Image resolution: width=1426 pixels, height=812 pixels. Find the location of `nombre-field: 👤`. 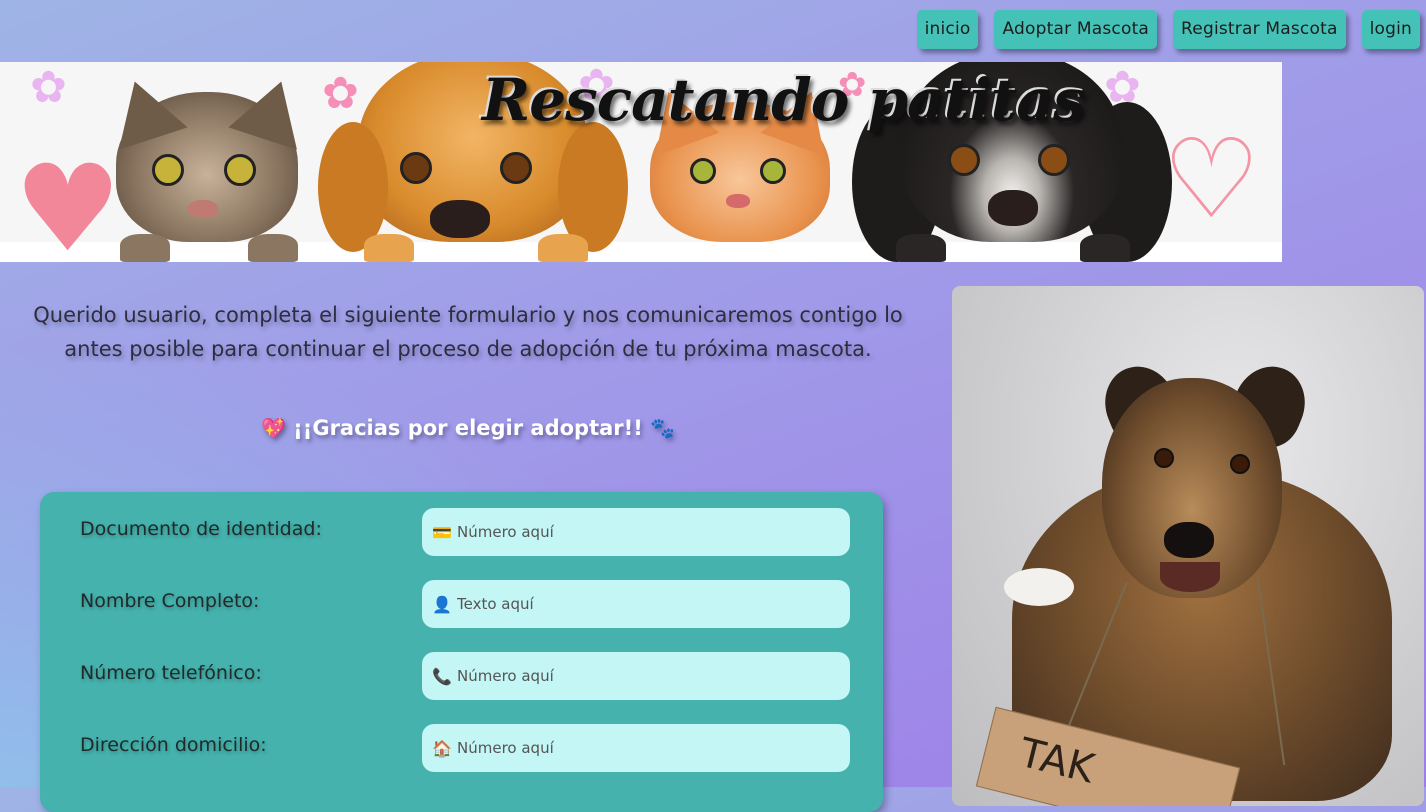

nombre-field: 👤 is located at coordinates (636, 604).